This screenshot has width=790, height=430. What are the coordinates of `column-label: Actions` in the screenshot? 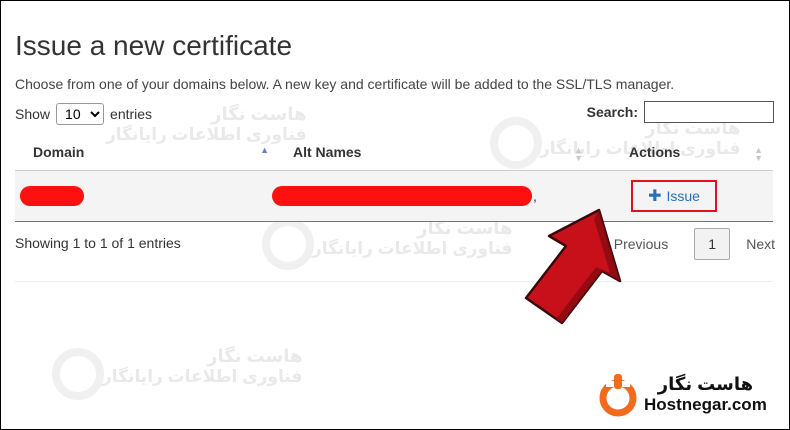 It's located at (655, 151).